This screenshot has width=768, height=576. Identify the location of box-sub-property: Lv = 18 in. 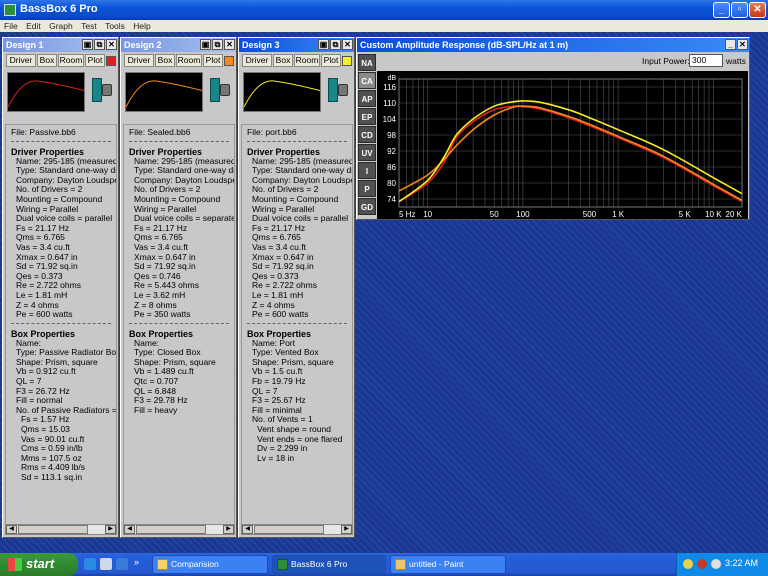
(276, 457).